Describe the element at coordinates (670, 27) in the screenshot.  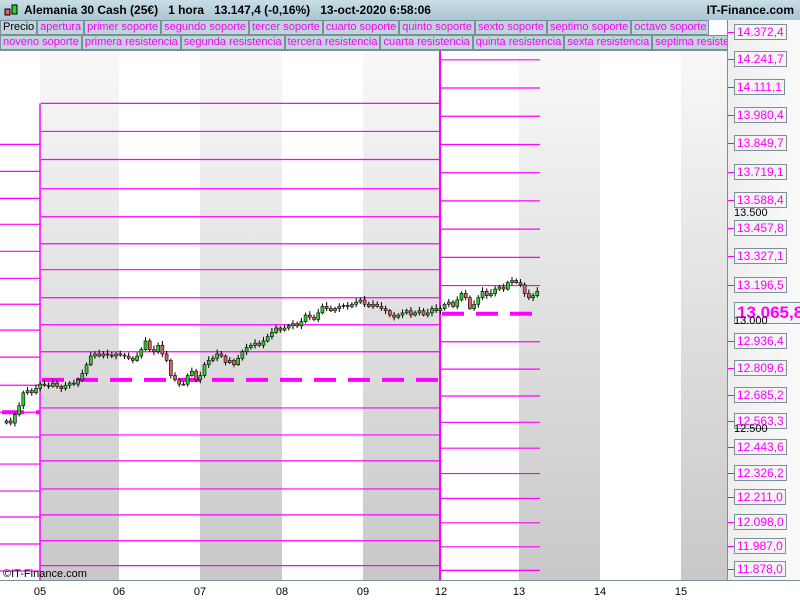
I see `legend-tab: octavo soporte` at that location.